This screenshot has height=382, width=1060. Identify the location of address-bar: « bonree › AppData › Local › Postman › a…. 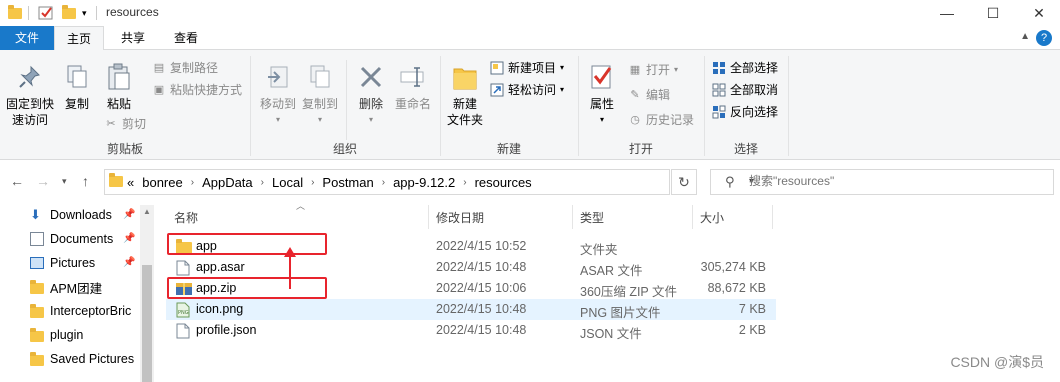
(429, 182).